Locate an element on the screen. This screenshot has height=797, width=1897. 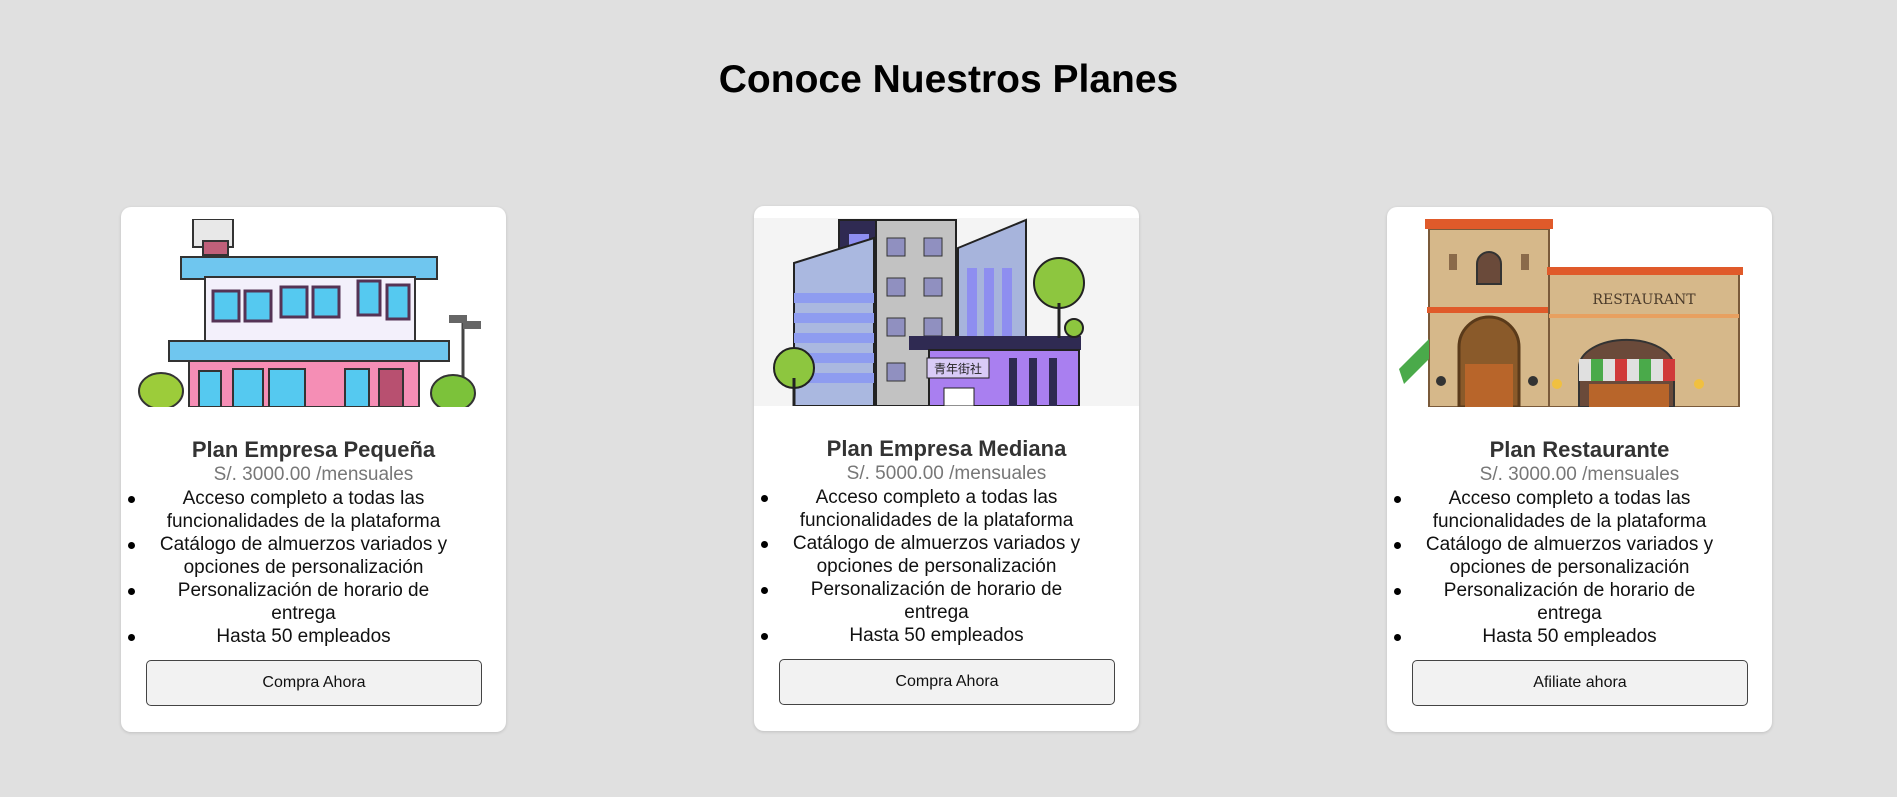
affiliate-now-button: Afiliate ahora is located at coordinates (1580, 683).